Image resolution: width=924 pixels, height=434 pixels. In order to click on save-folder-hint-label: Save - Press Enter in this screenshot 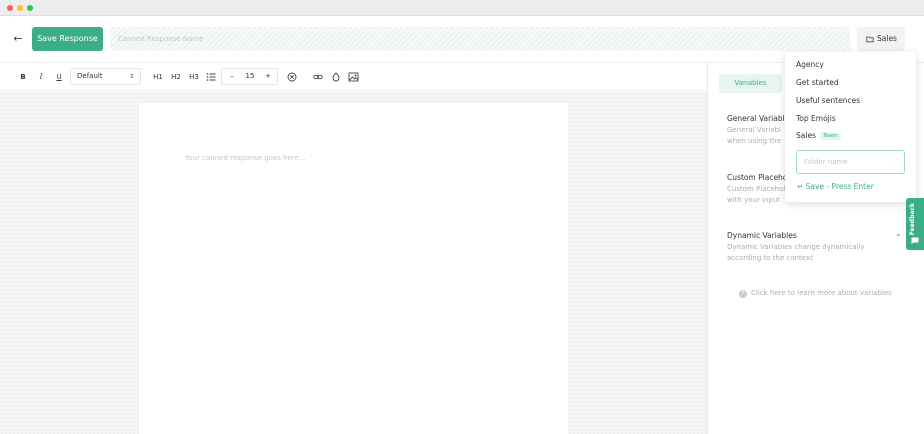, I will do `click(839, 186)`.